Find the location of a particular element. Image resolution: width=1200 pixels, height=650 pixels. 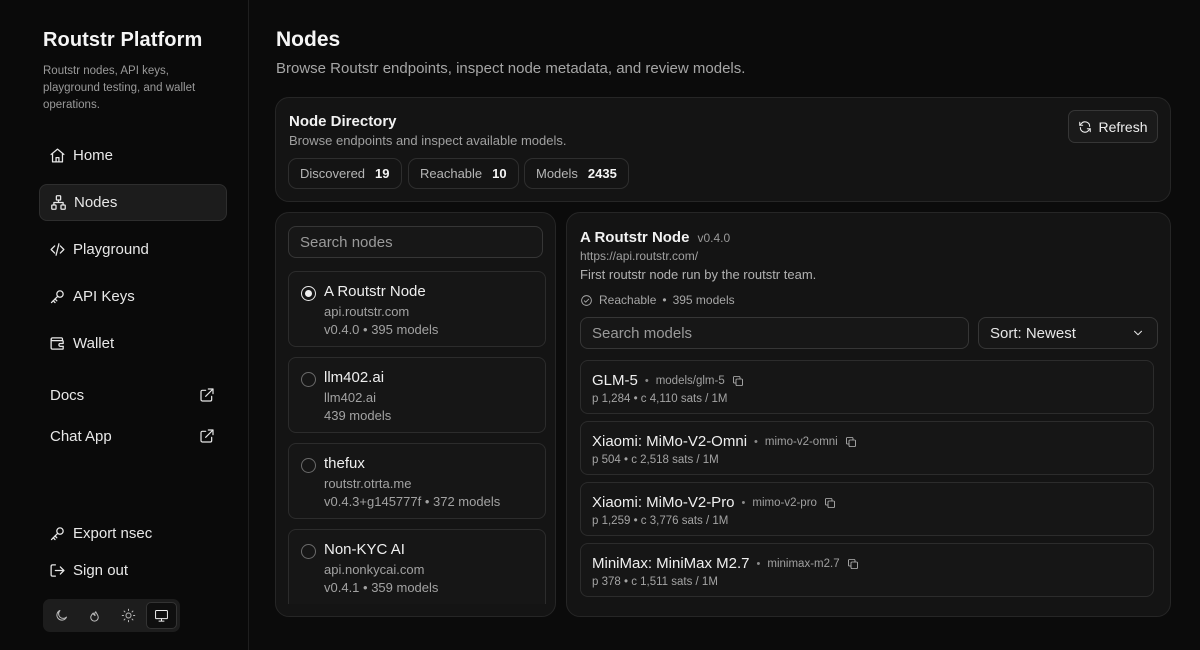

monitor-icon is located at coordinates (161, 615).